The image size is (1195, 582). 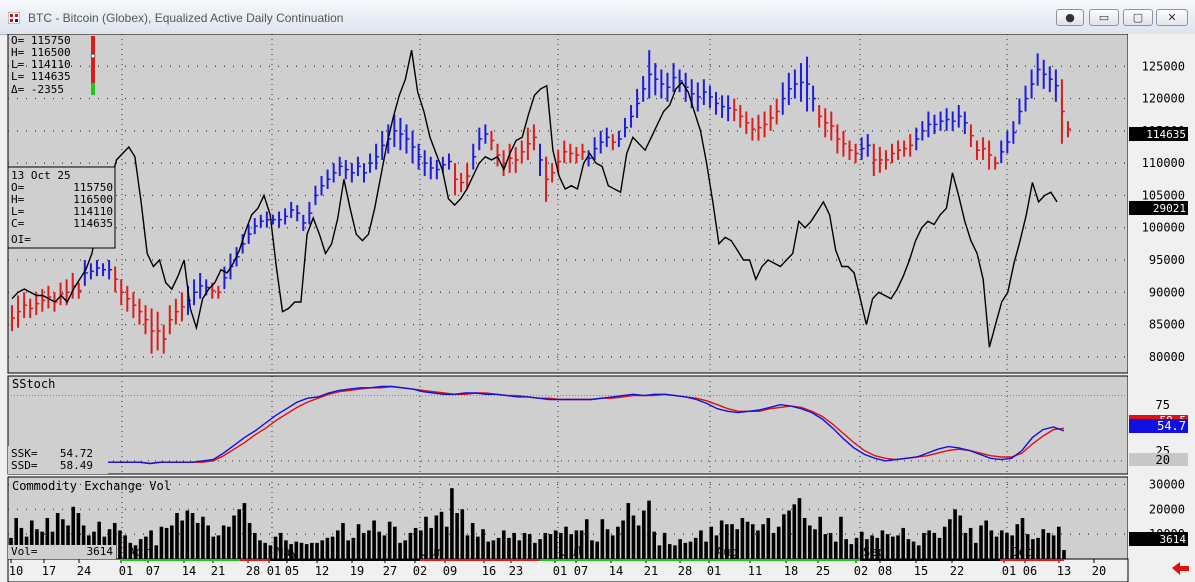 What do you see at coordinates (1172, 17) in the screenshot?
I see `close-button: ✕` at bounding box center [1172, 17].